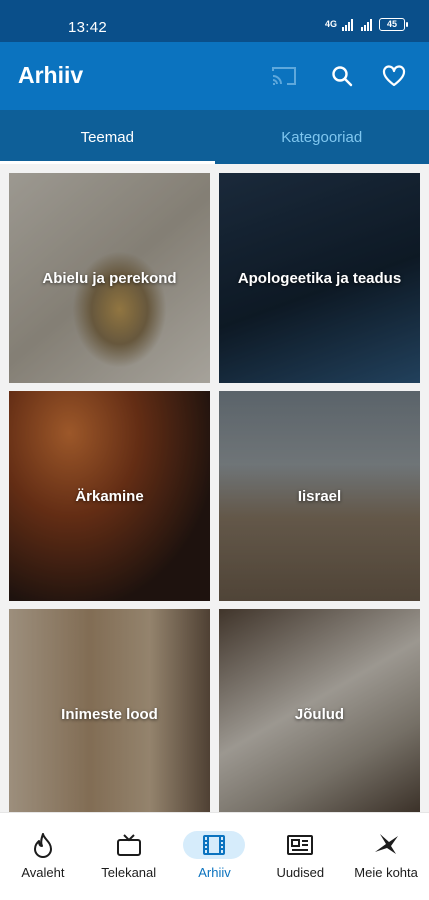 Image resolution: width=429 pixels, height=900 pixels. I want to click on tab-bar: Teemad Kategooriad, so click(214, 137).